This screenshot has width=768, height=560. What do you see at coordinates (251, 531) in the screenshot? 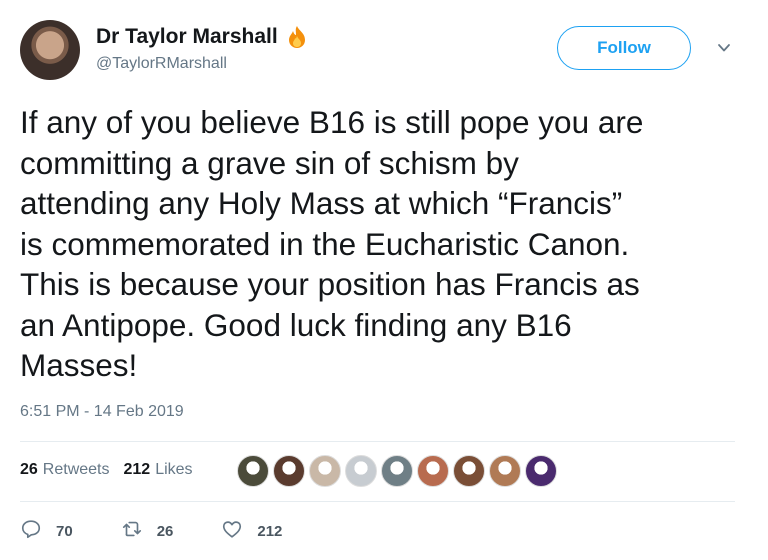
I see `like-button: 212` at bounding box center [251, 531].